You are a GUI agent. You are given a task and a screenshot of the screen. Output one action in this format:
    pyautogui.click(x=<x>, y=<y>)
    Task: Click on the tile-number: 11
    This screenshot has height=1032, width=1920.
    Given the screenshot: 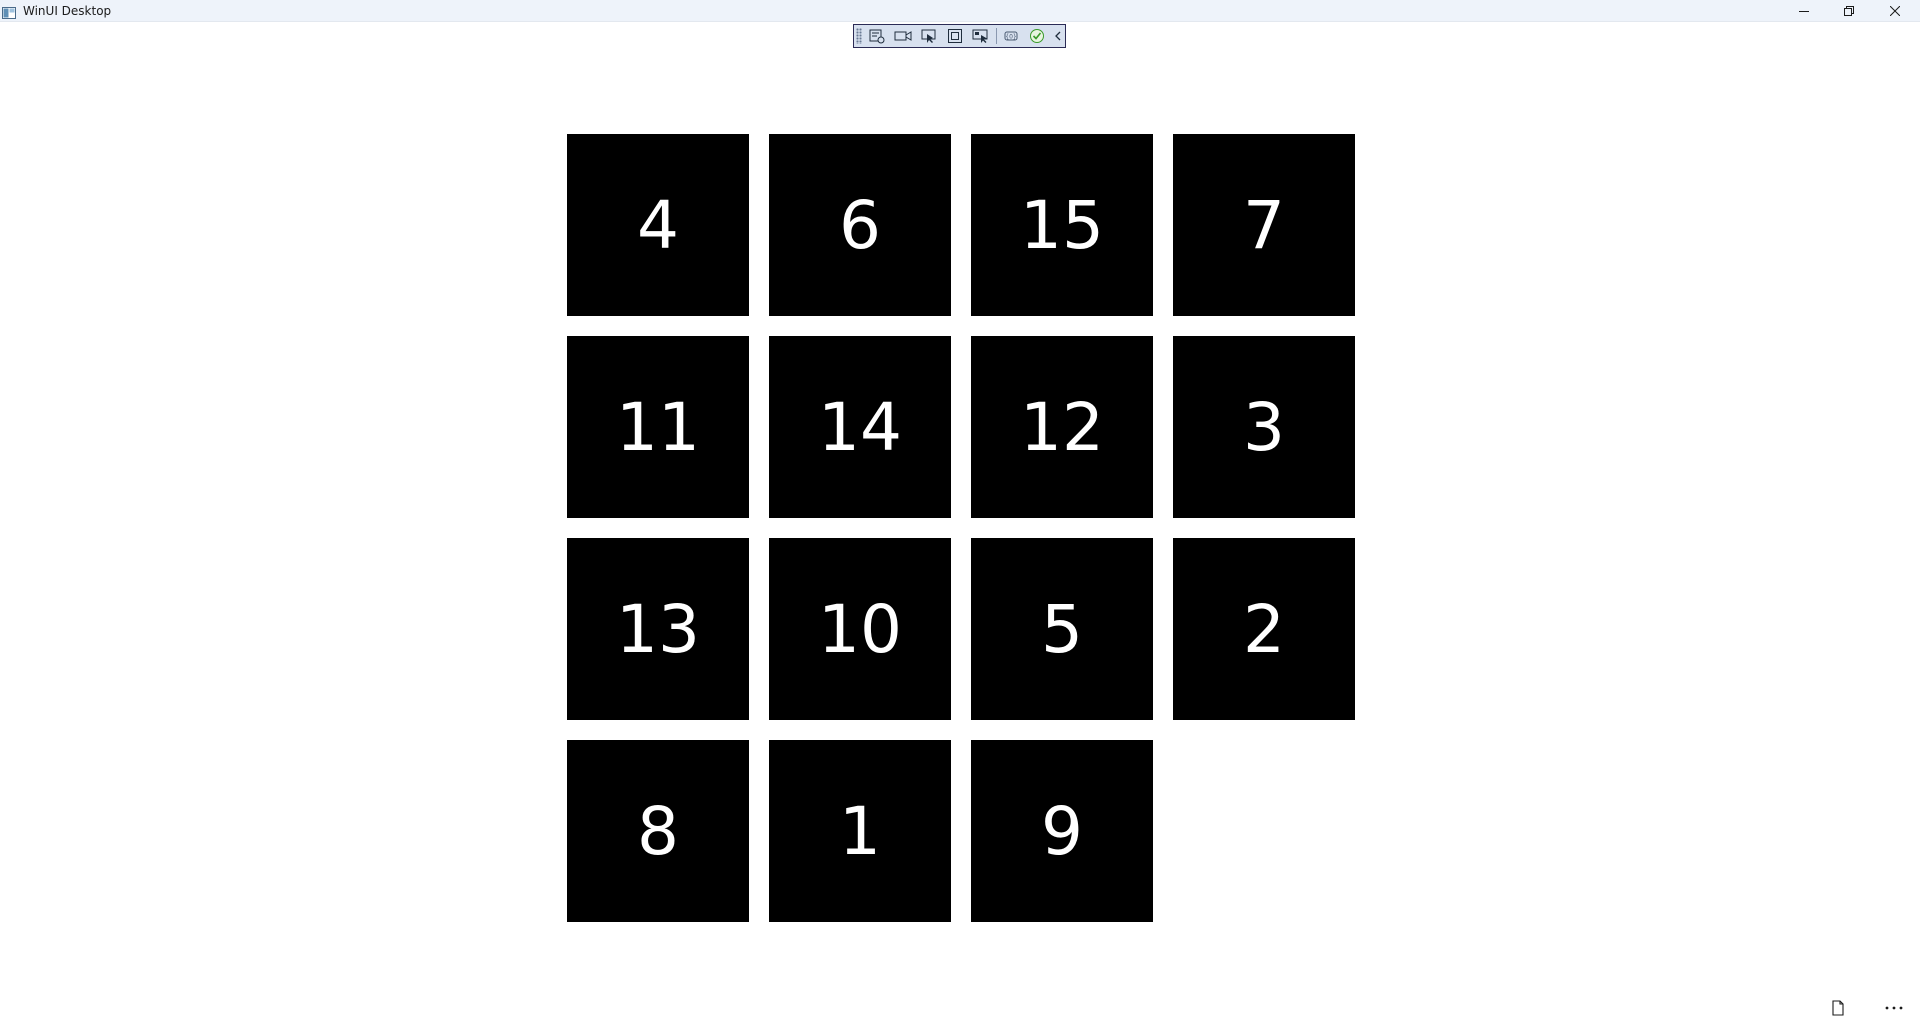 What is the action you would take?
    pyautogui.click(x=658, y=427)
    